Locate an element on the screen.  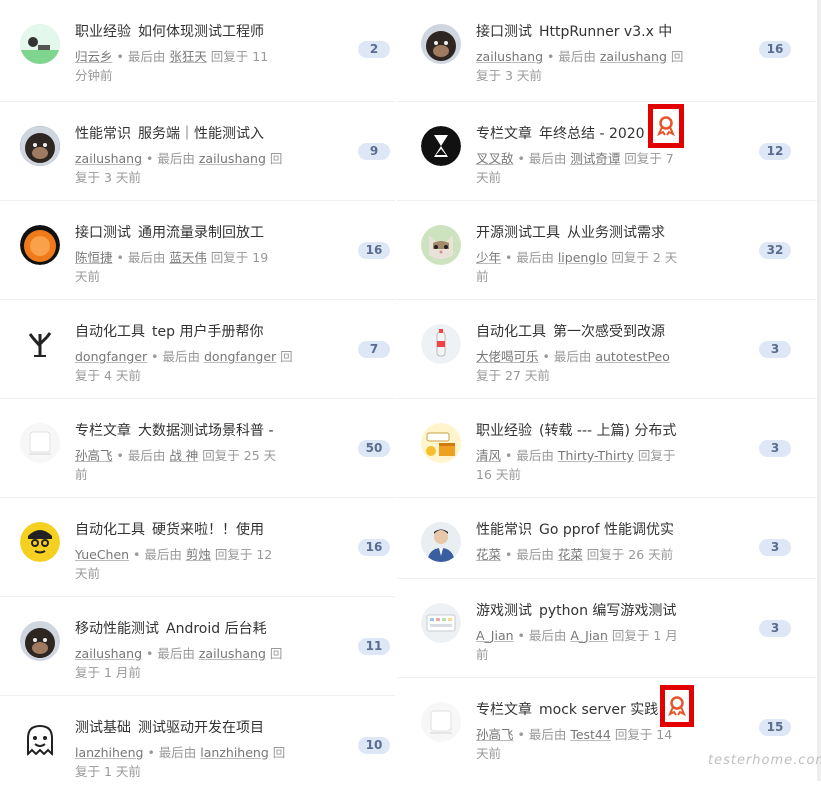
last-reply-user-link: 蓝天伟 is located at coordinates (188, 257).